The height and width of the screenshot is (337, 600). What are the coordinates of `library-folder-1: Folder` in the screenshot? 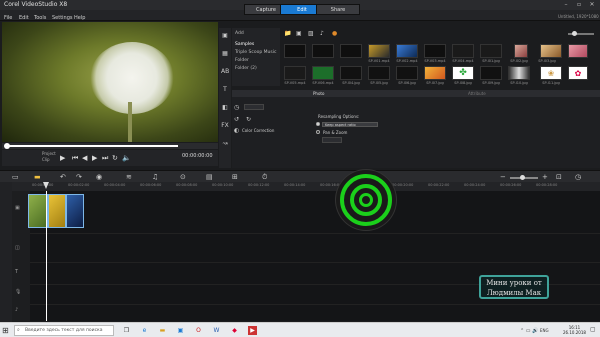 It's located at (242, 60).